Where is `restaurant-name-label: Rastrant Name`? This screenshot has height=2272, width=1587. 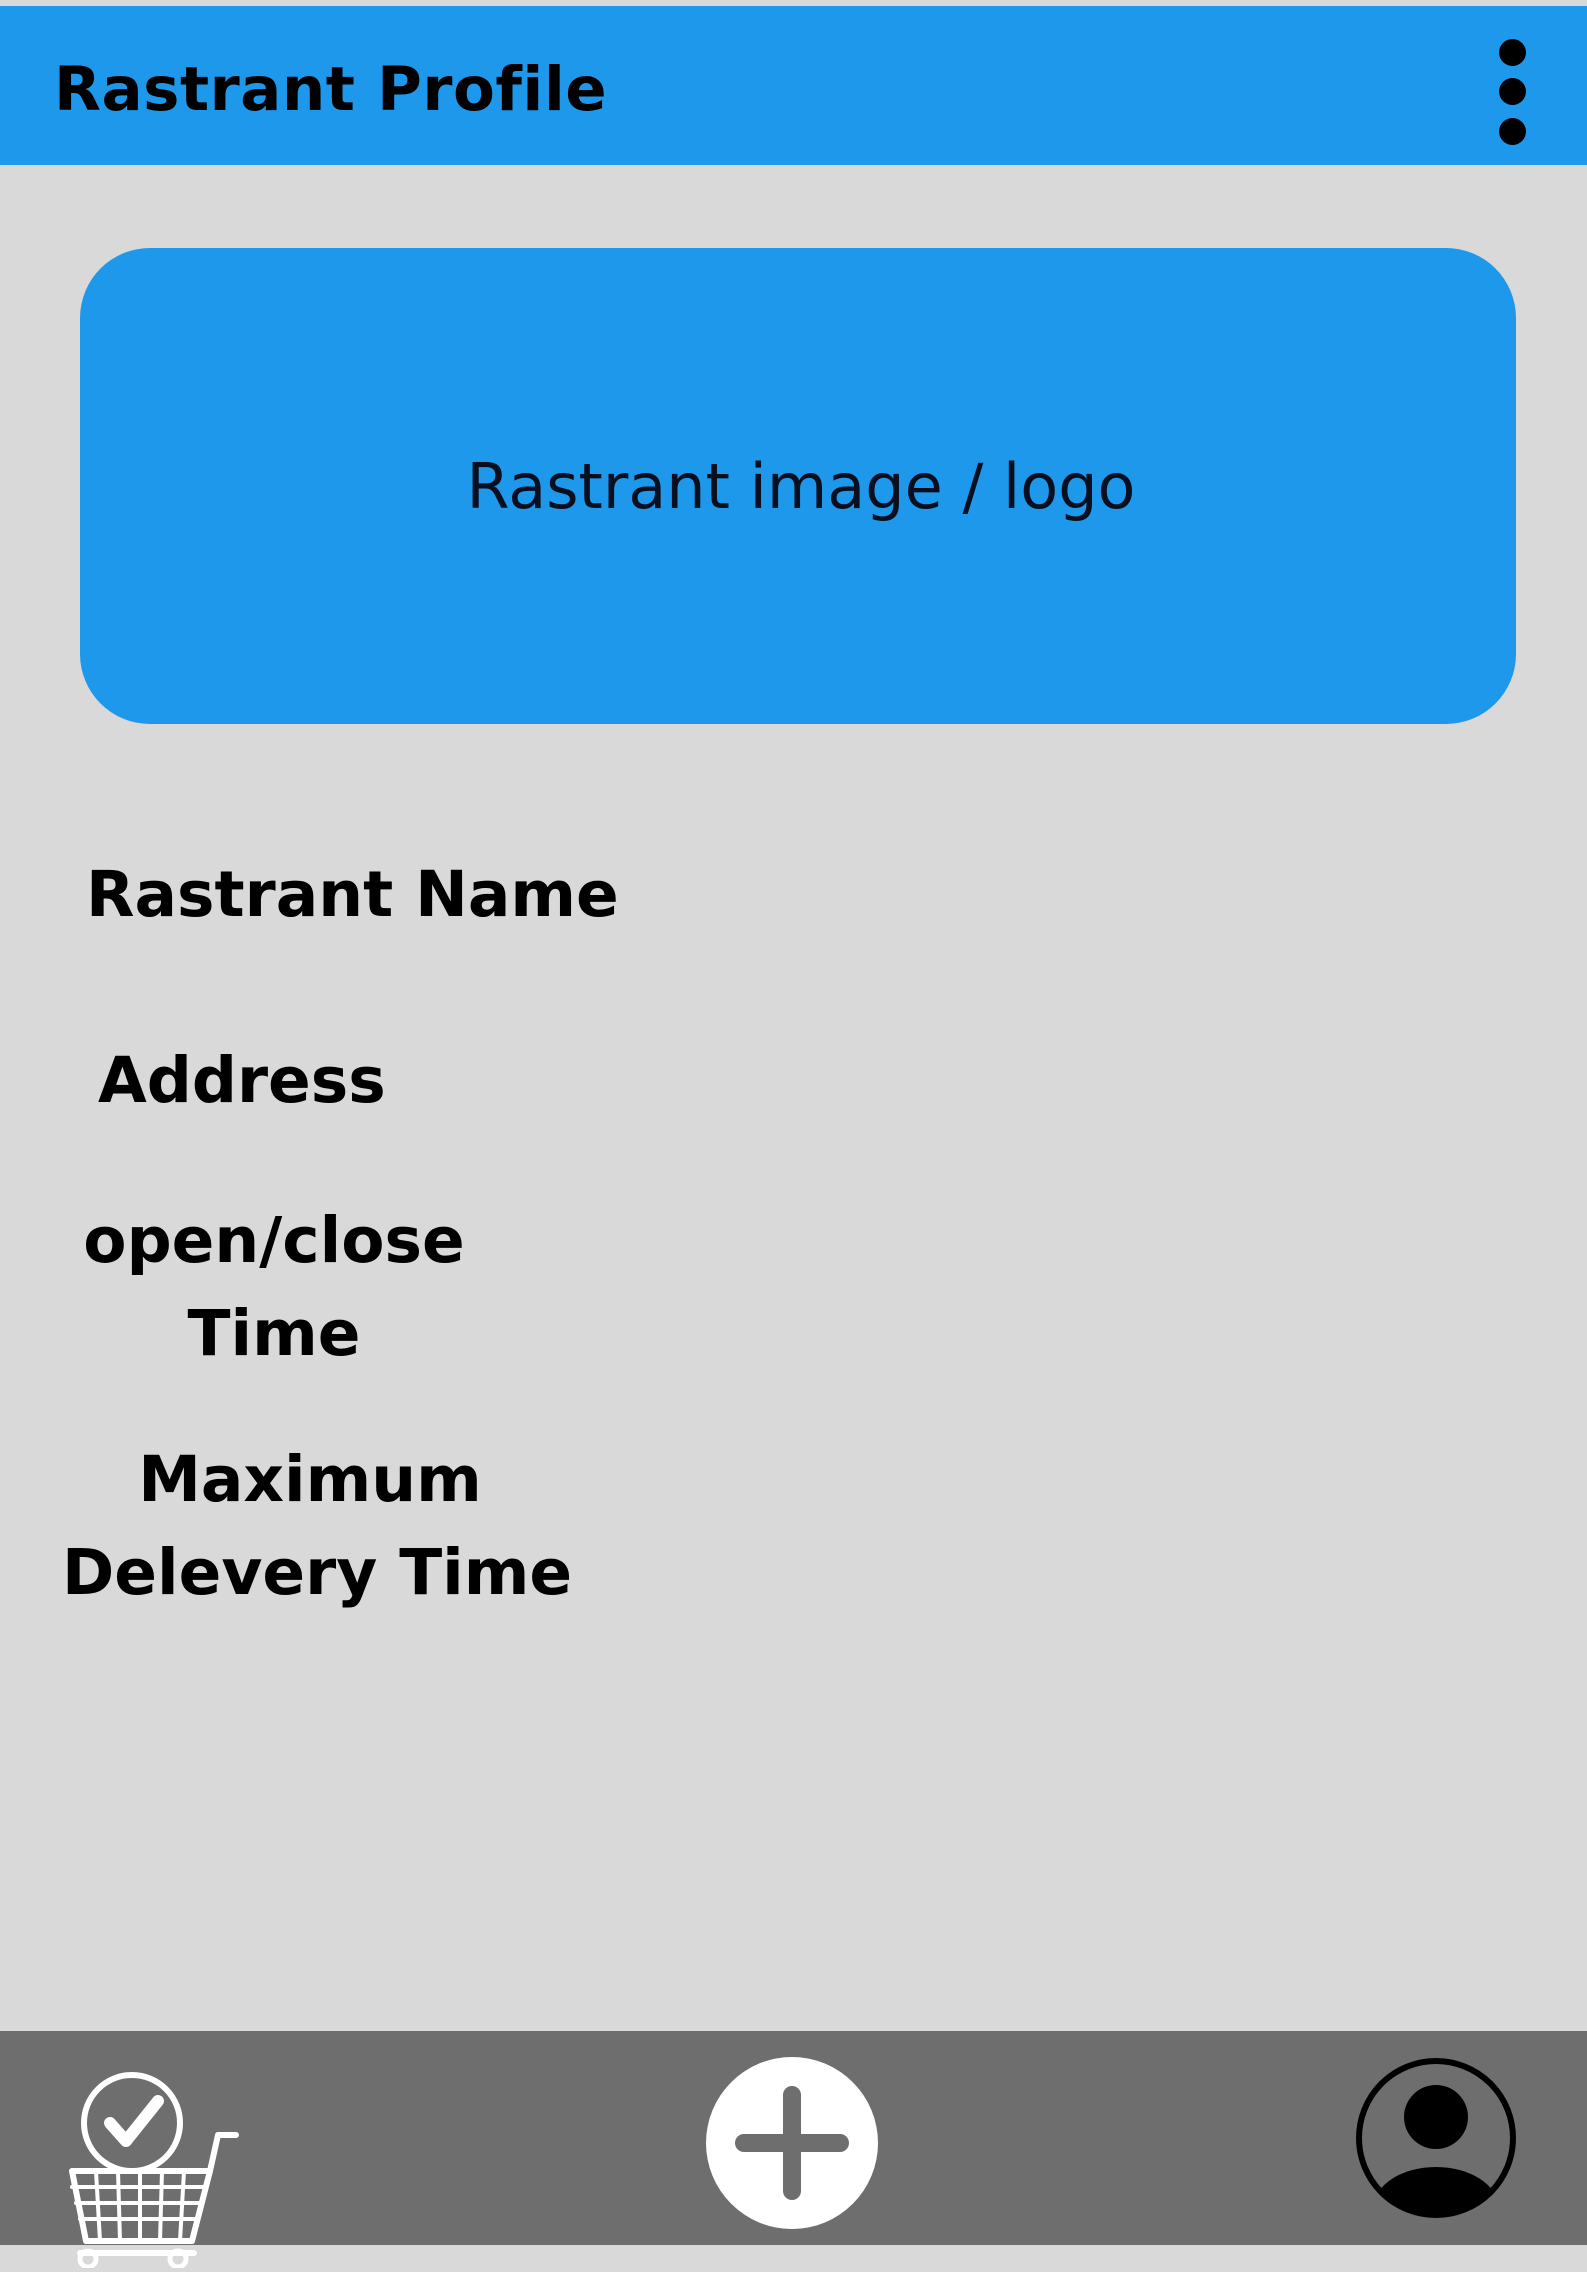
restaurant-name-label: Rastrant Name is located at coordinates (352, 894).